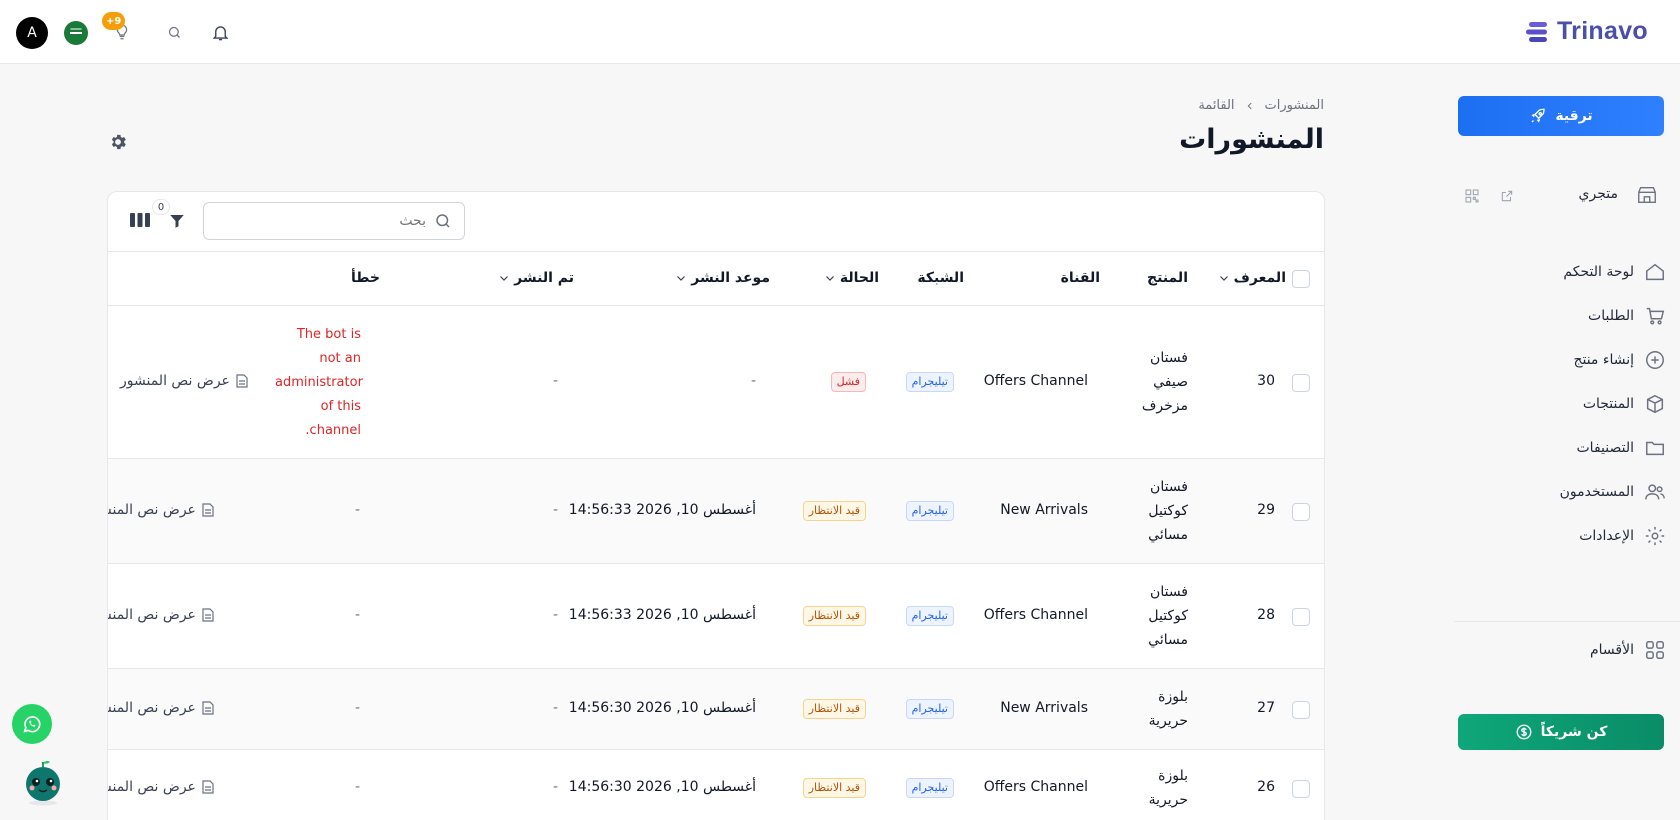 The image size is (1680, 820). What do you see at coordinates (1538, 115) in the screenshot?
I see `rocket-icon` at bounding box center [1538, 115].